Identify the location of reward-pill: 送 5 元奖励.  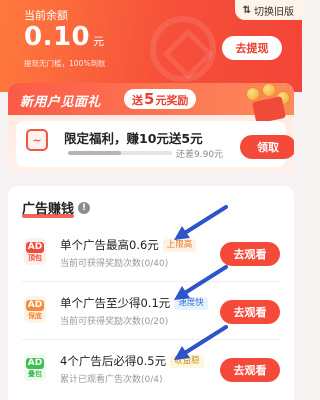
(160, 99).